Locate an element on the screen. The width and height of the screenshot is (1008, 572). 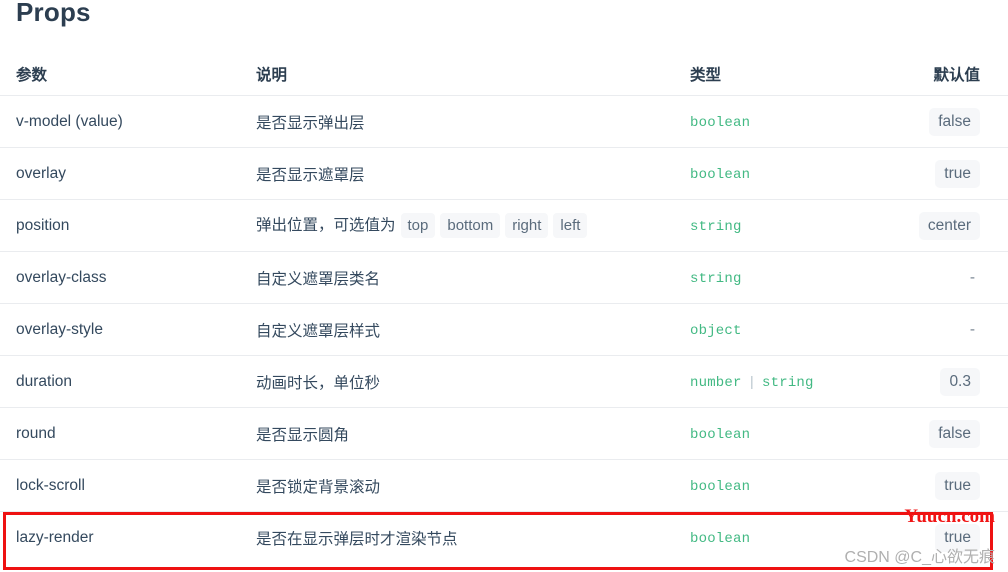
description-text: 是否显示圆角 is located at coordinates (303, 435).